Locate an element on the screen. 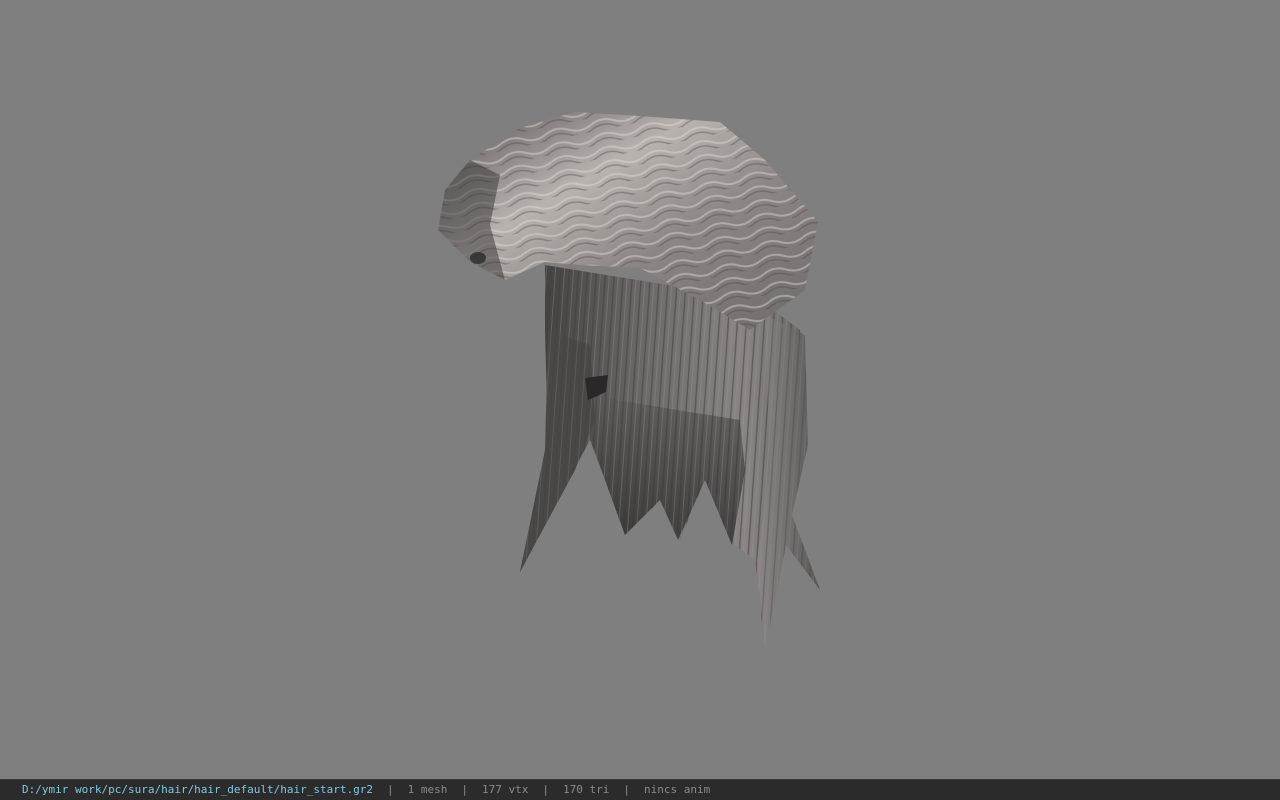 The image size is (1280, 800). animation-status: nincs anim is located at coordinates (677, 789).